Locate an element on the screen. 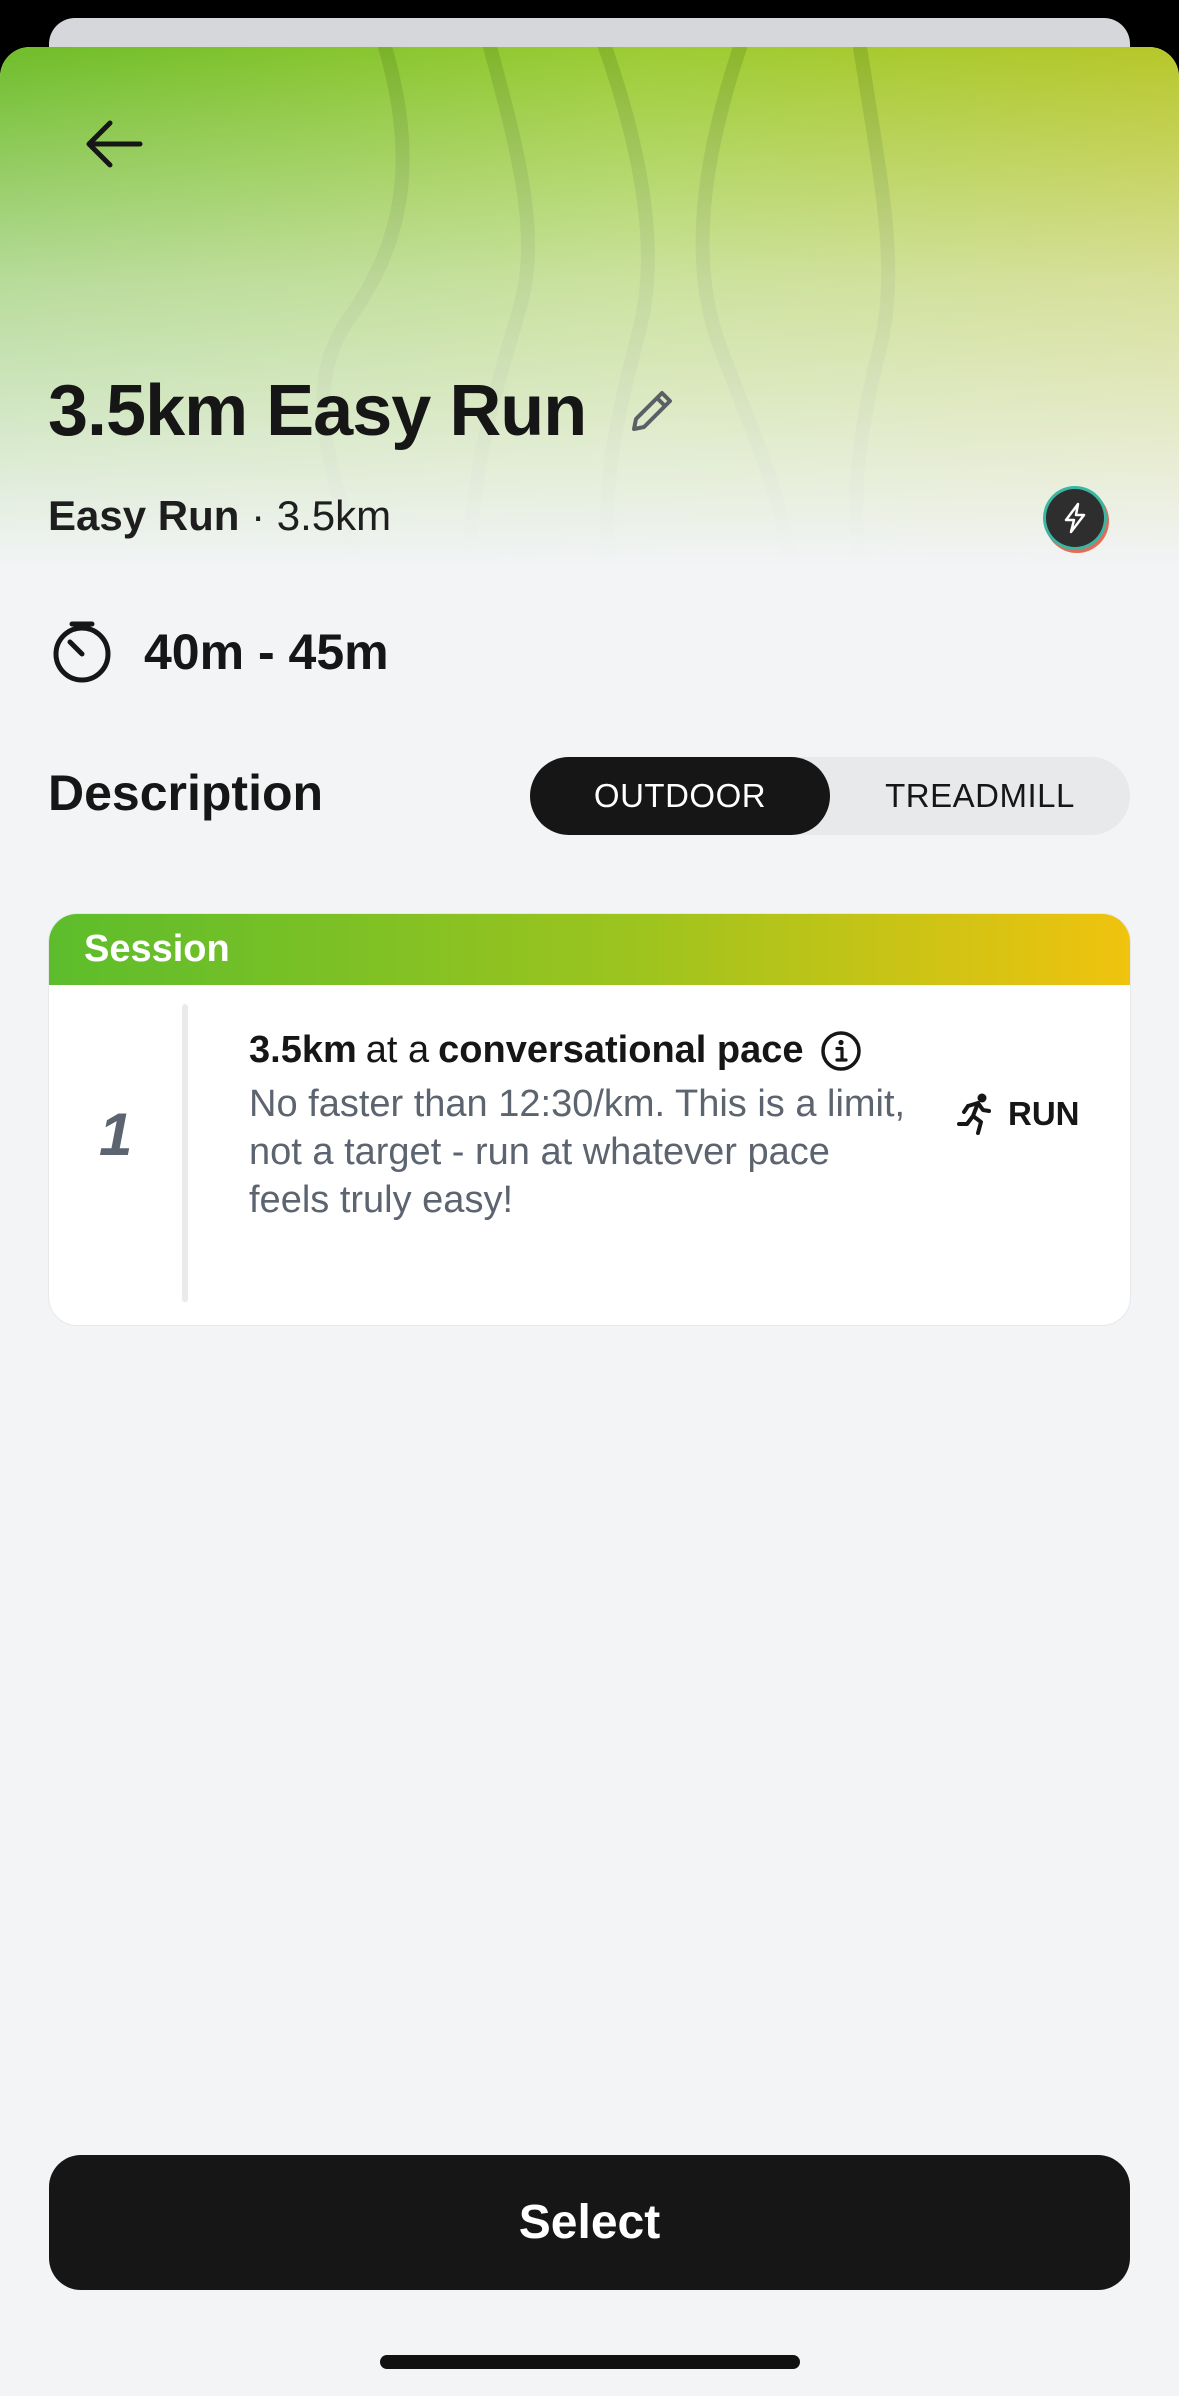 The image size is (1179, 2396). stopwatch-icon is located at coordinates (82, 652).